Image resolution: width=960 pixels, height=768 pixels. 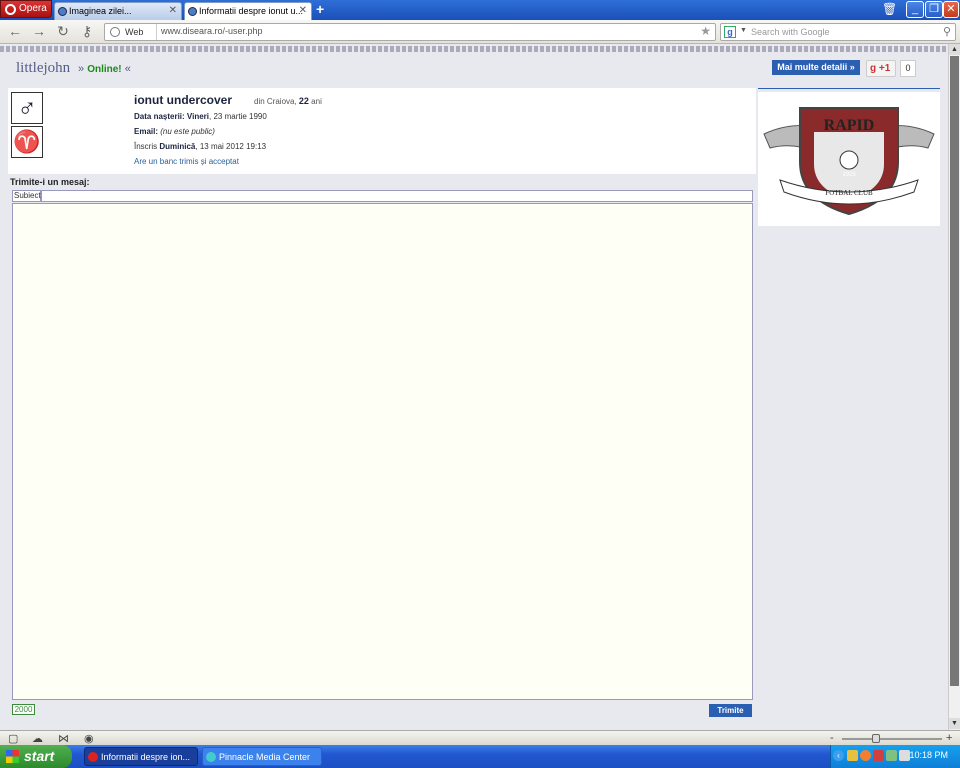 What do you see at coordinates (954, 49) in the screenshot?
I see `scroll-up-icon: ▲` at bounding box center [954, 49].